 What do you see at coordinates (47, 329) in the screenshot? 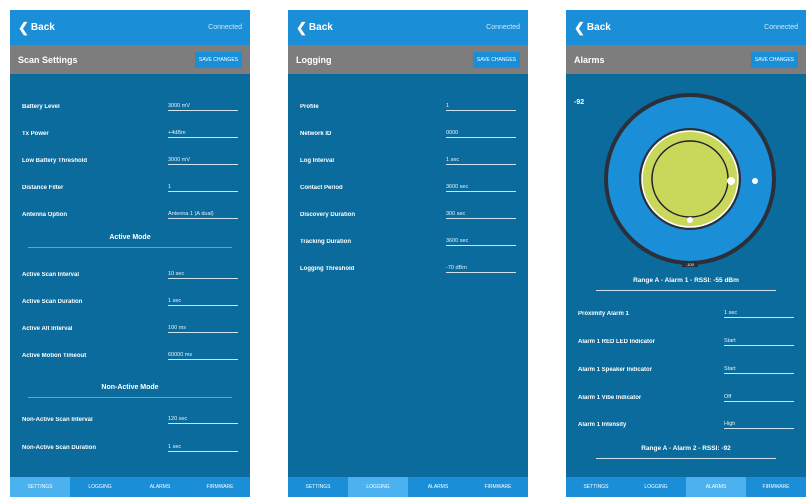
I see `setting-label: Active Alt Interval` at bounding box center [47, 329].